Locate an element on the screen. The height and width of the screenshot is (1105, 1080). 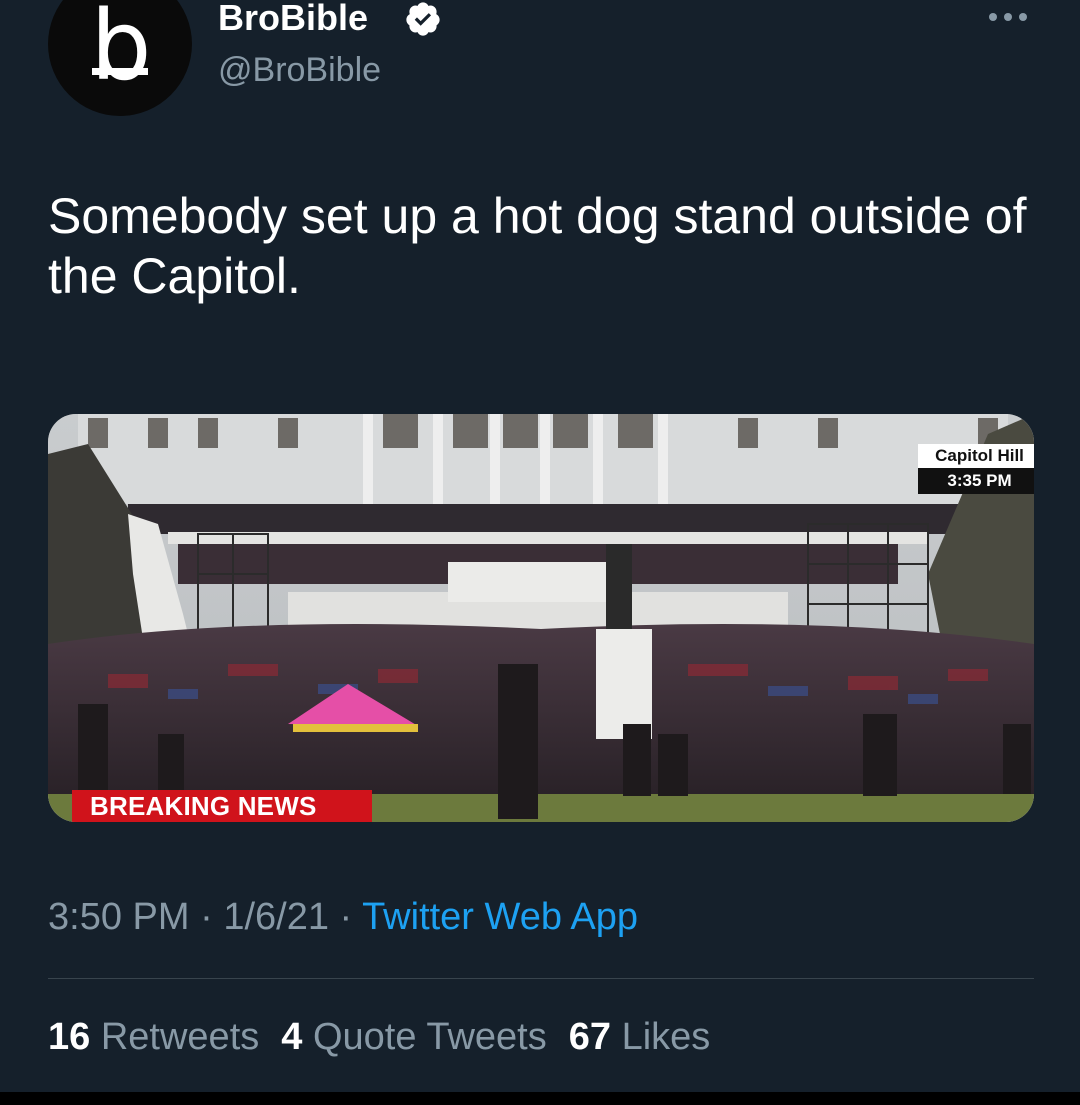
quote-tweets-label: Quote Tweets is located at coordinates (429, 1037).